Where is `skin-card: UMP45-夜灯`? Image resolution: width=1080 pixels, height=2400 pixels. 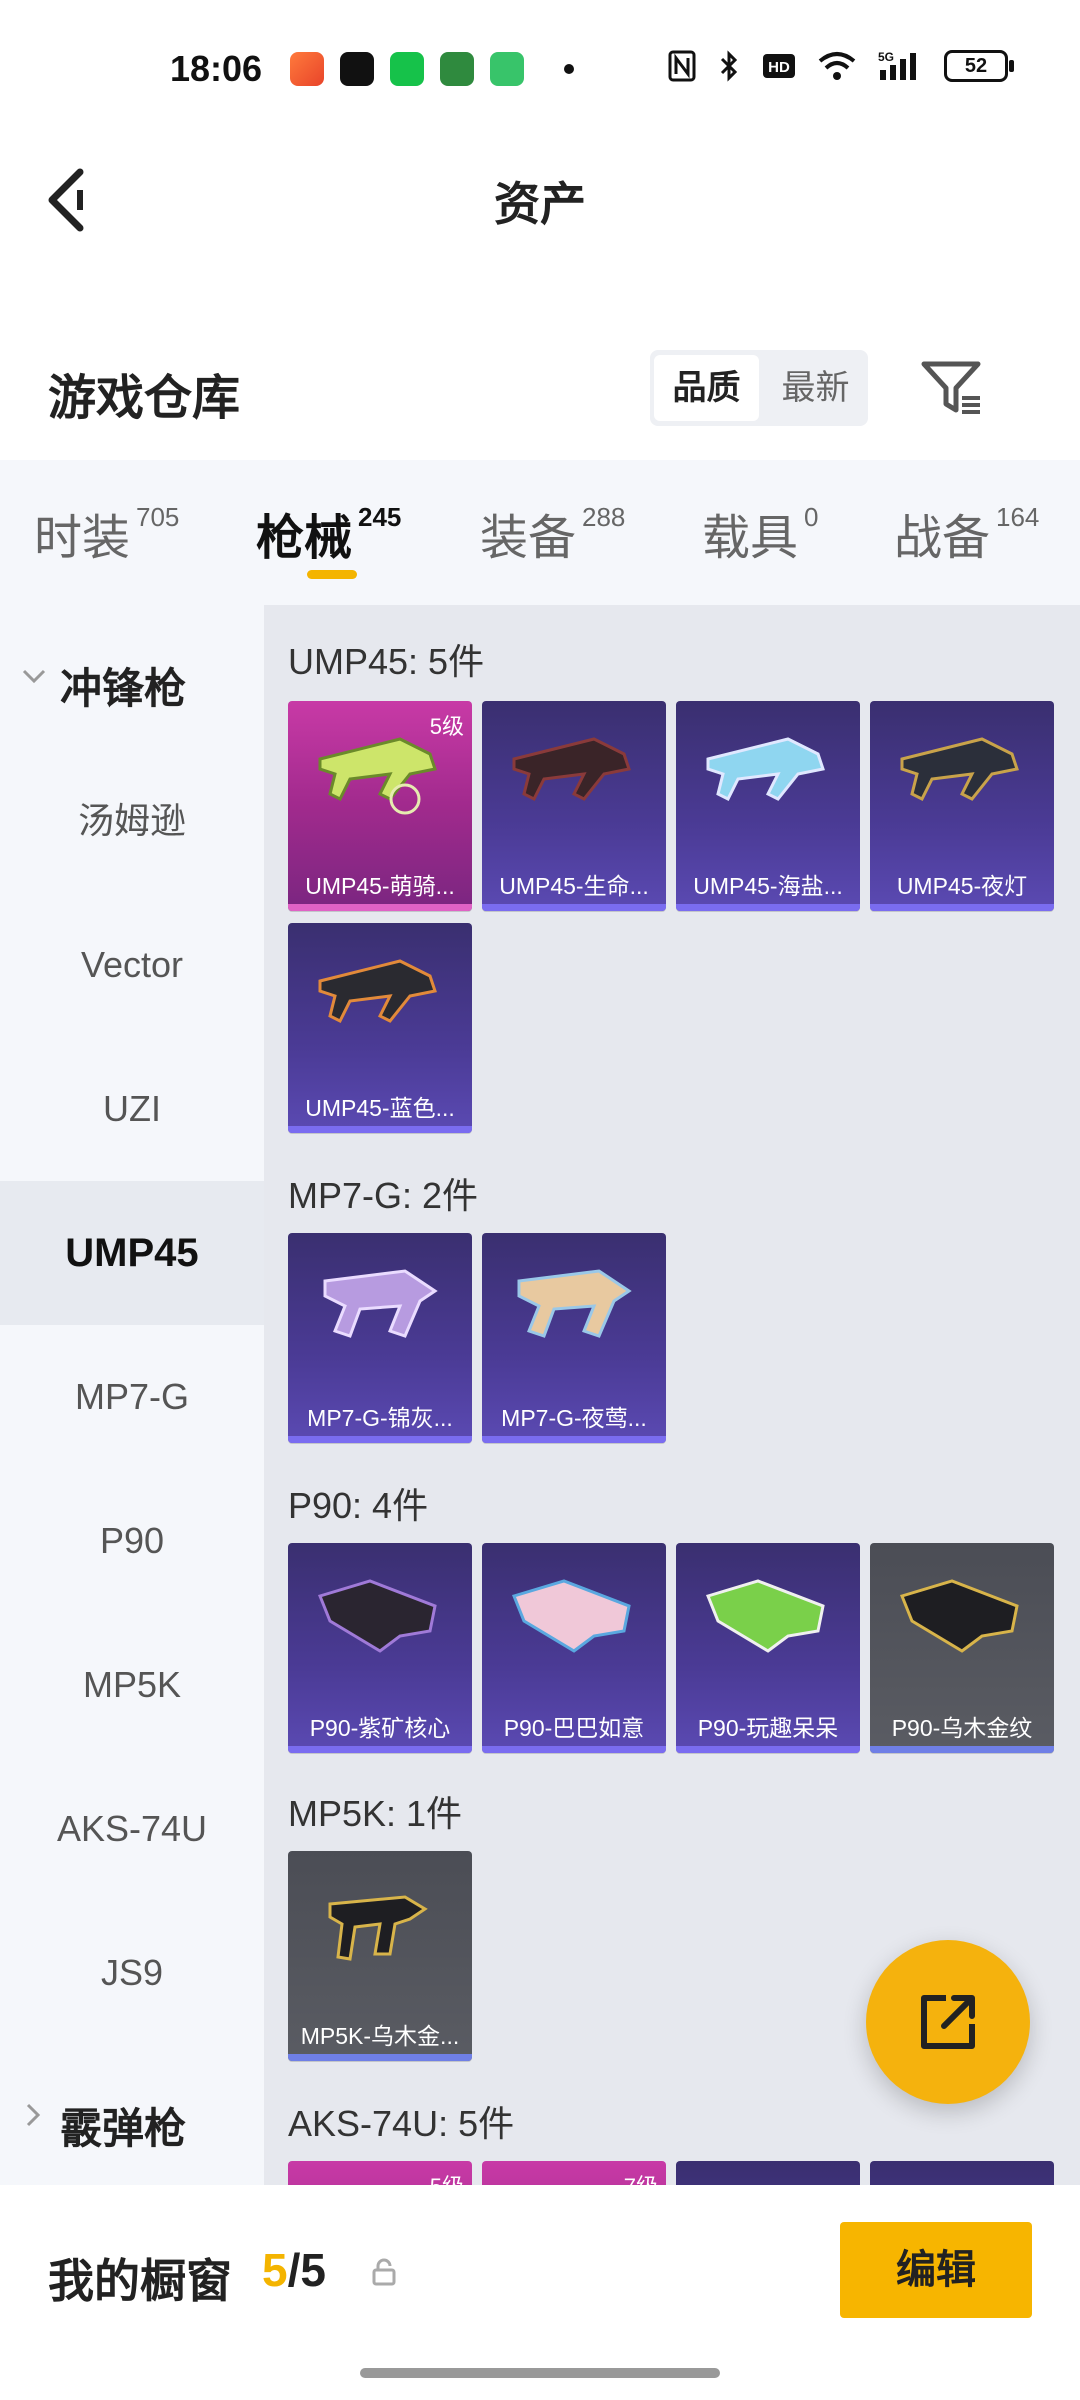 skin-card: UMP45-夜灯 is located at coordinates (962, 806).